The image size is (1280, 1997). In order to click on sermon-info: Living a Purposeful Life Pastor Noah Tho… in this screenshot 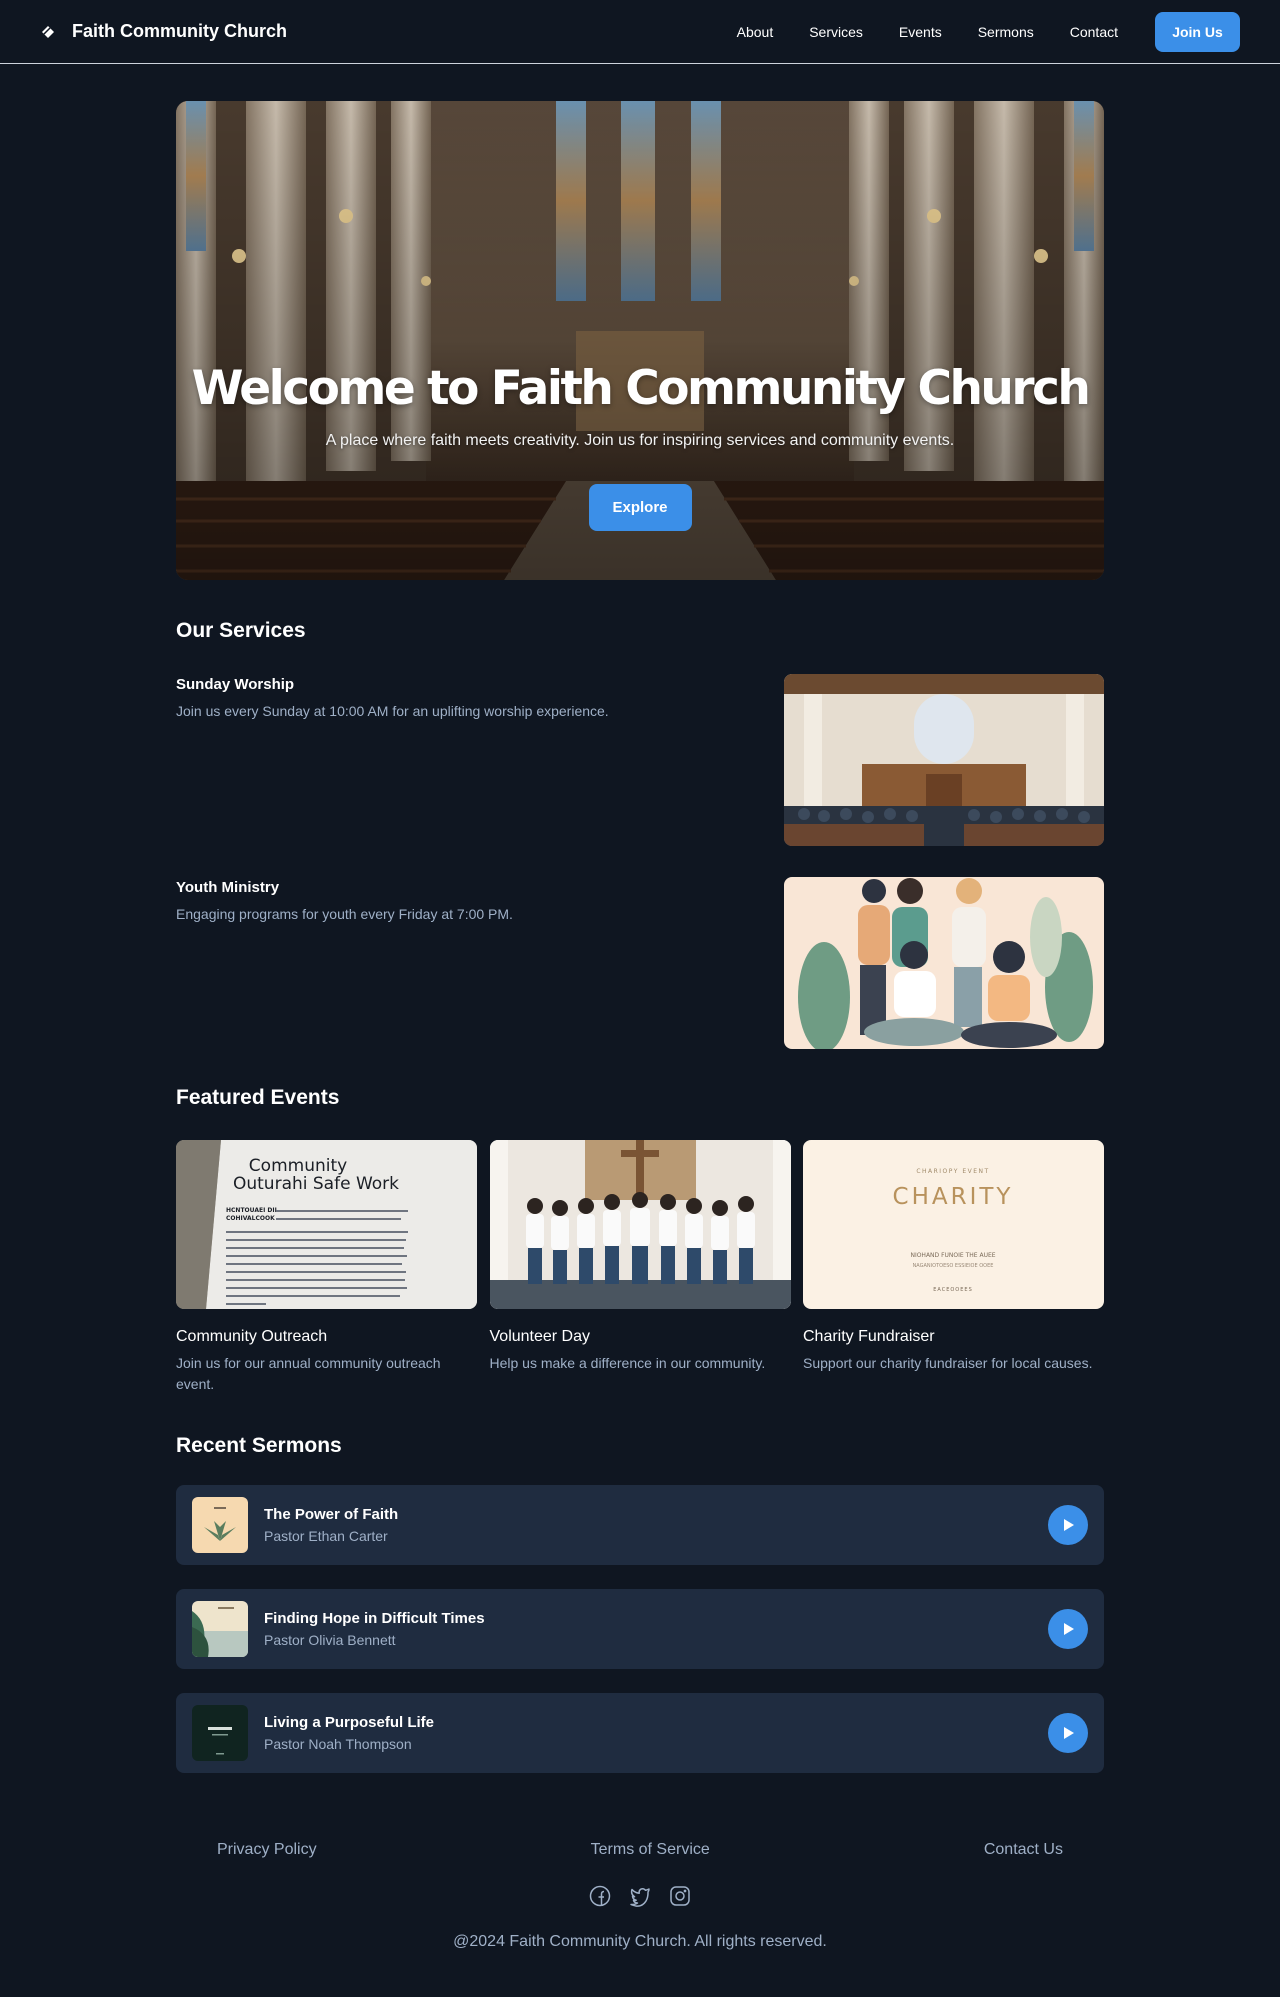, I will do `click(656, 1733)`.